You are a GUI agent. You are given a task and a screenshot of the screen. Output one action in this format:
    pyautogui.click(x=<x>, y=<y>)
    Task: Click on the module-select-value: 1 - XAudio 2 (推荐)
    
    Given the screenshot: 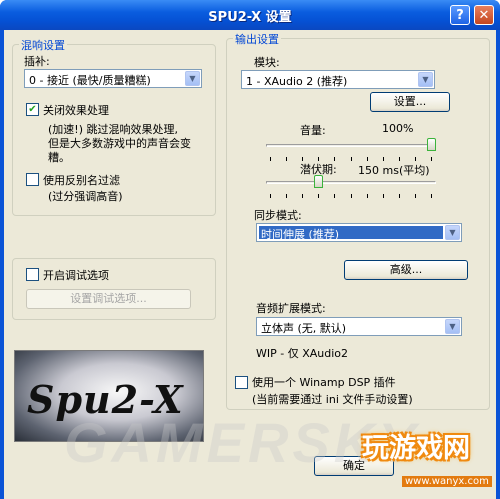 What is the action you would take?
    pyautogui.click(x=297, y=81)
    